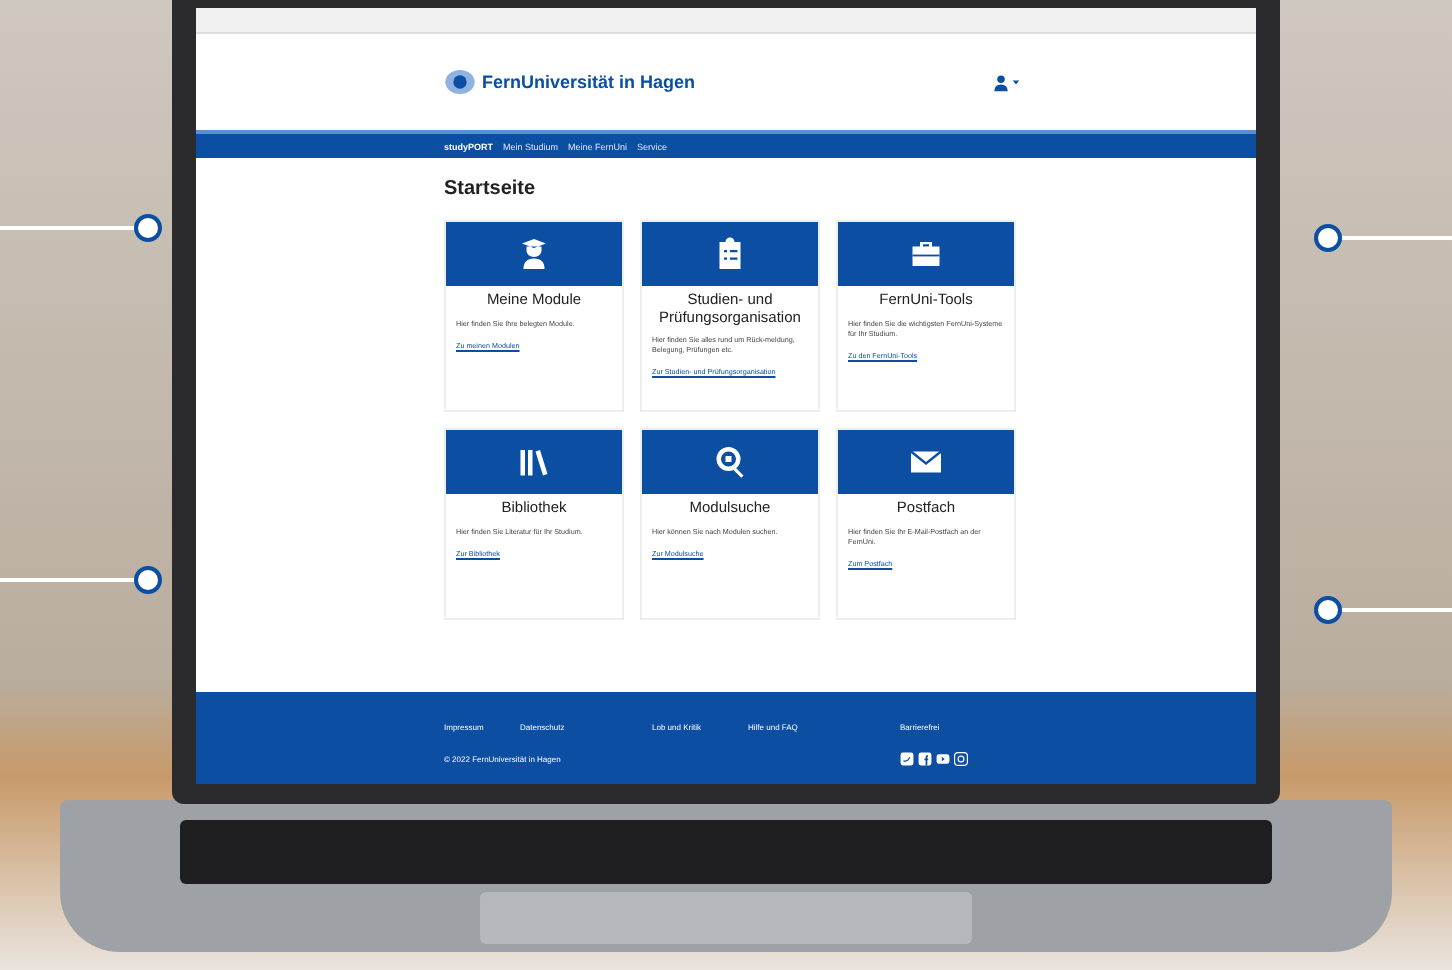  Describe the element at coordinates (1001, 82) in the screenshot. I see `user-icon` at that location.